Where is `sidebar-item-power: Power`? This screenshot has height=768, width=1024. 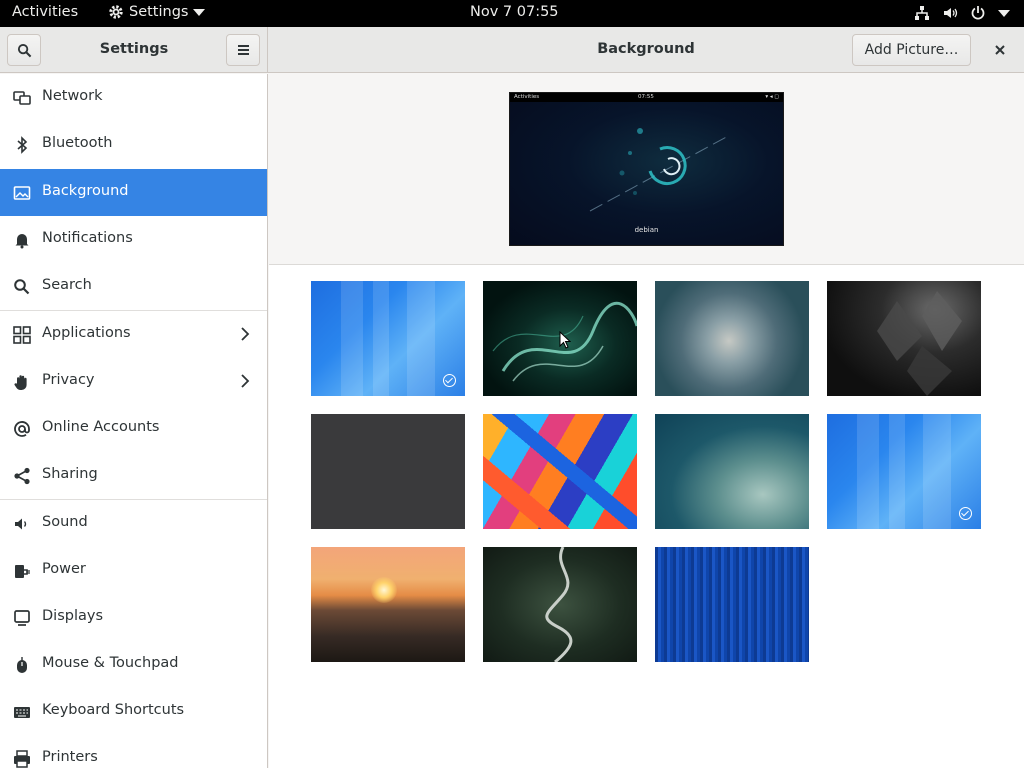 sidebar-item-power: Power is located at coordinates (133, 570).